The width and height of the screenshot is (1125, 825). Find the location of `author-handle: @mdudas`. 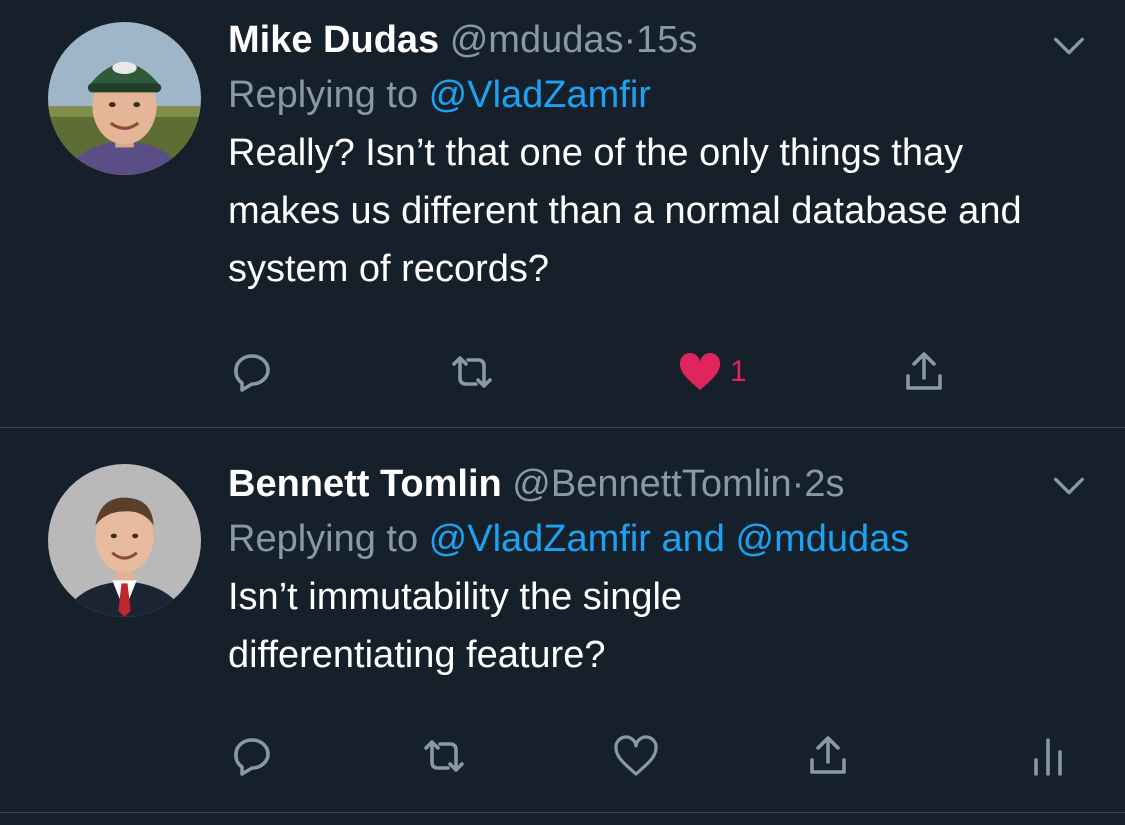

author-handle: @mdudas is located at coordinates (537, 40).